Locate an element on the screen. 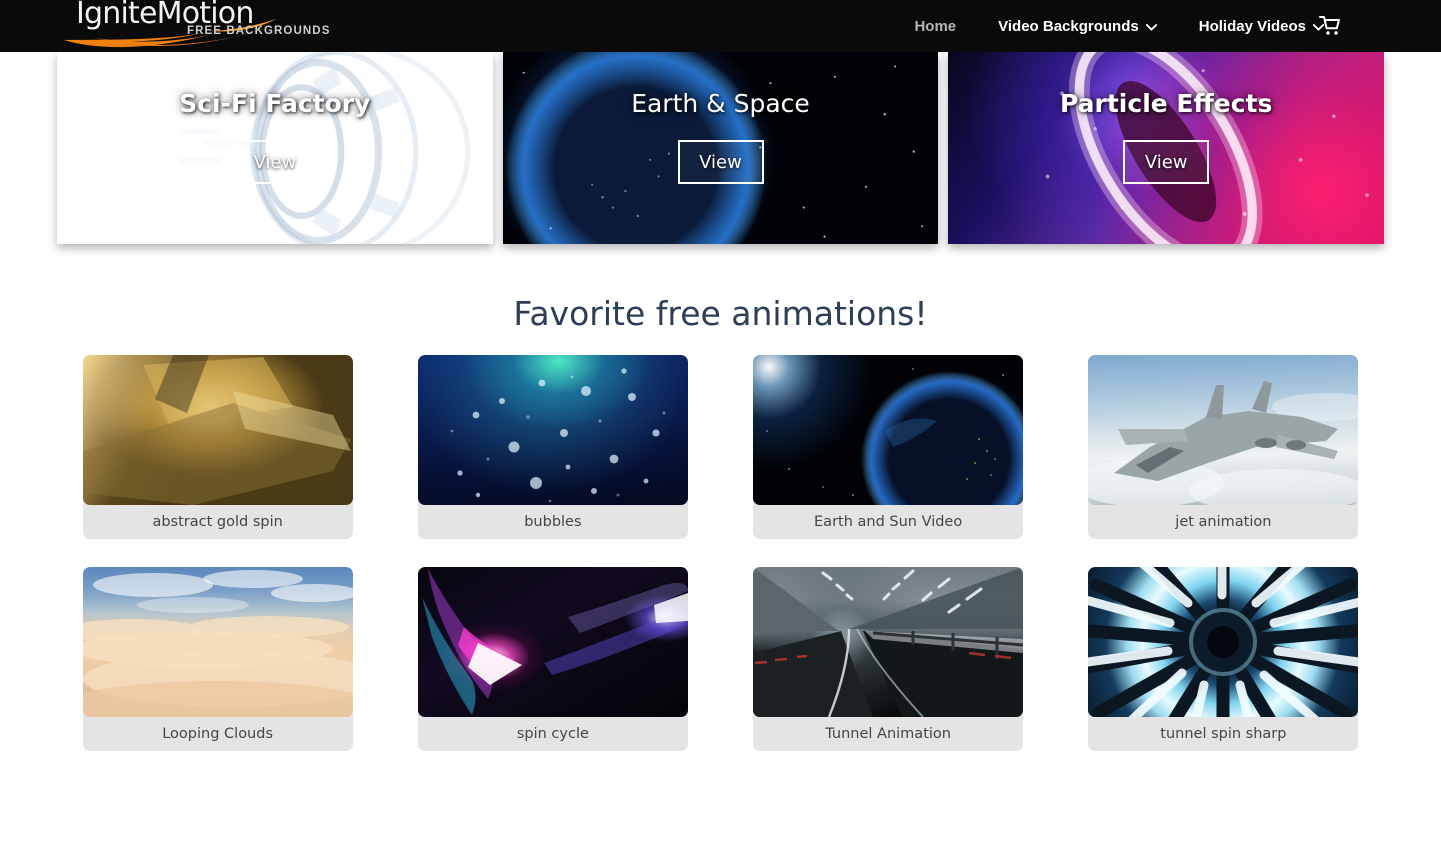  gallery-item-caption: bubbles is located at coordinates (553, 522).